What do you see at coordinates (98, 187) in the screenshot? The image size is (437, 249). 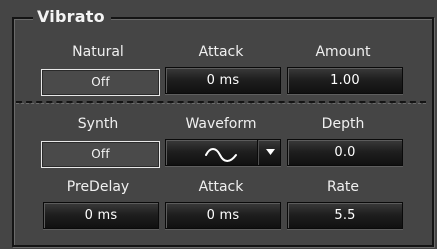 I see `predelay-label: PreDelay` at bounding box center [98, 187].